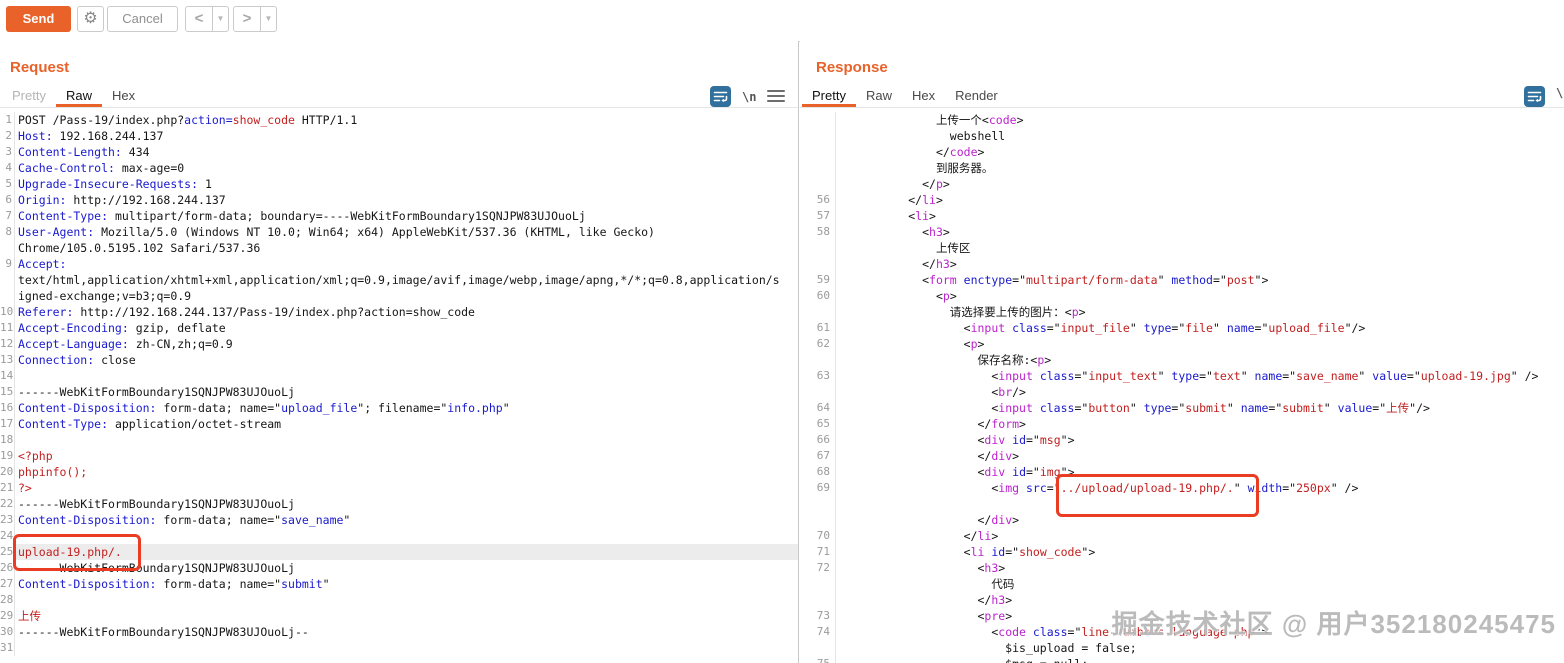 The width and height of the screenshot is (1564, 663). Describe the element at coordinates (399, 96) in the screenshot. I see `request-tabs: Pretty Raw Hex` at that location.